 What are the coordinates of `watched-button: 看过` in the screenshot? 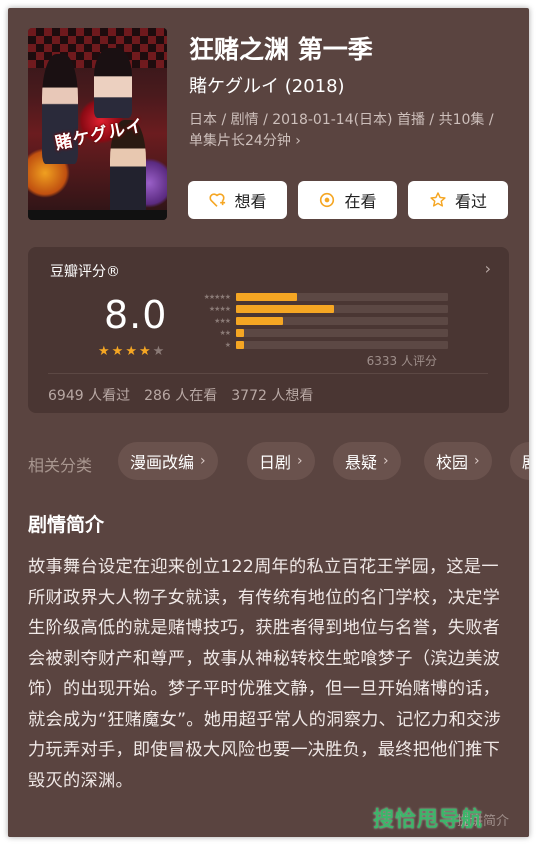 It's located at (458, 200).